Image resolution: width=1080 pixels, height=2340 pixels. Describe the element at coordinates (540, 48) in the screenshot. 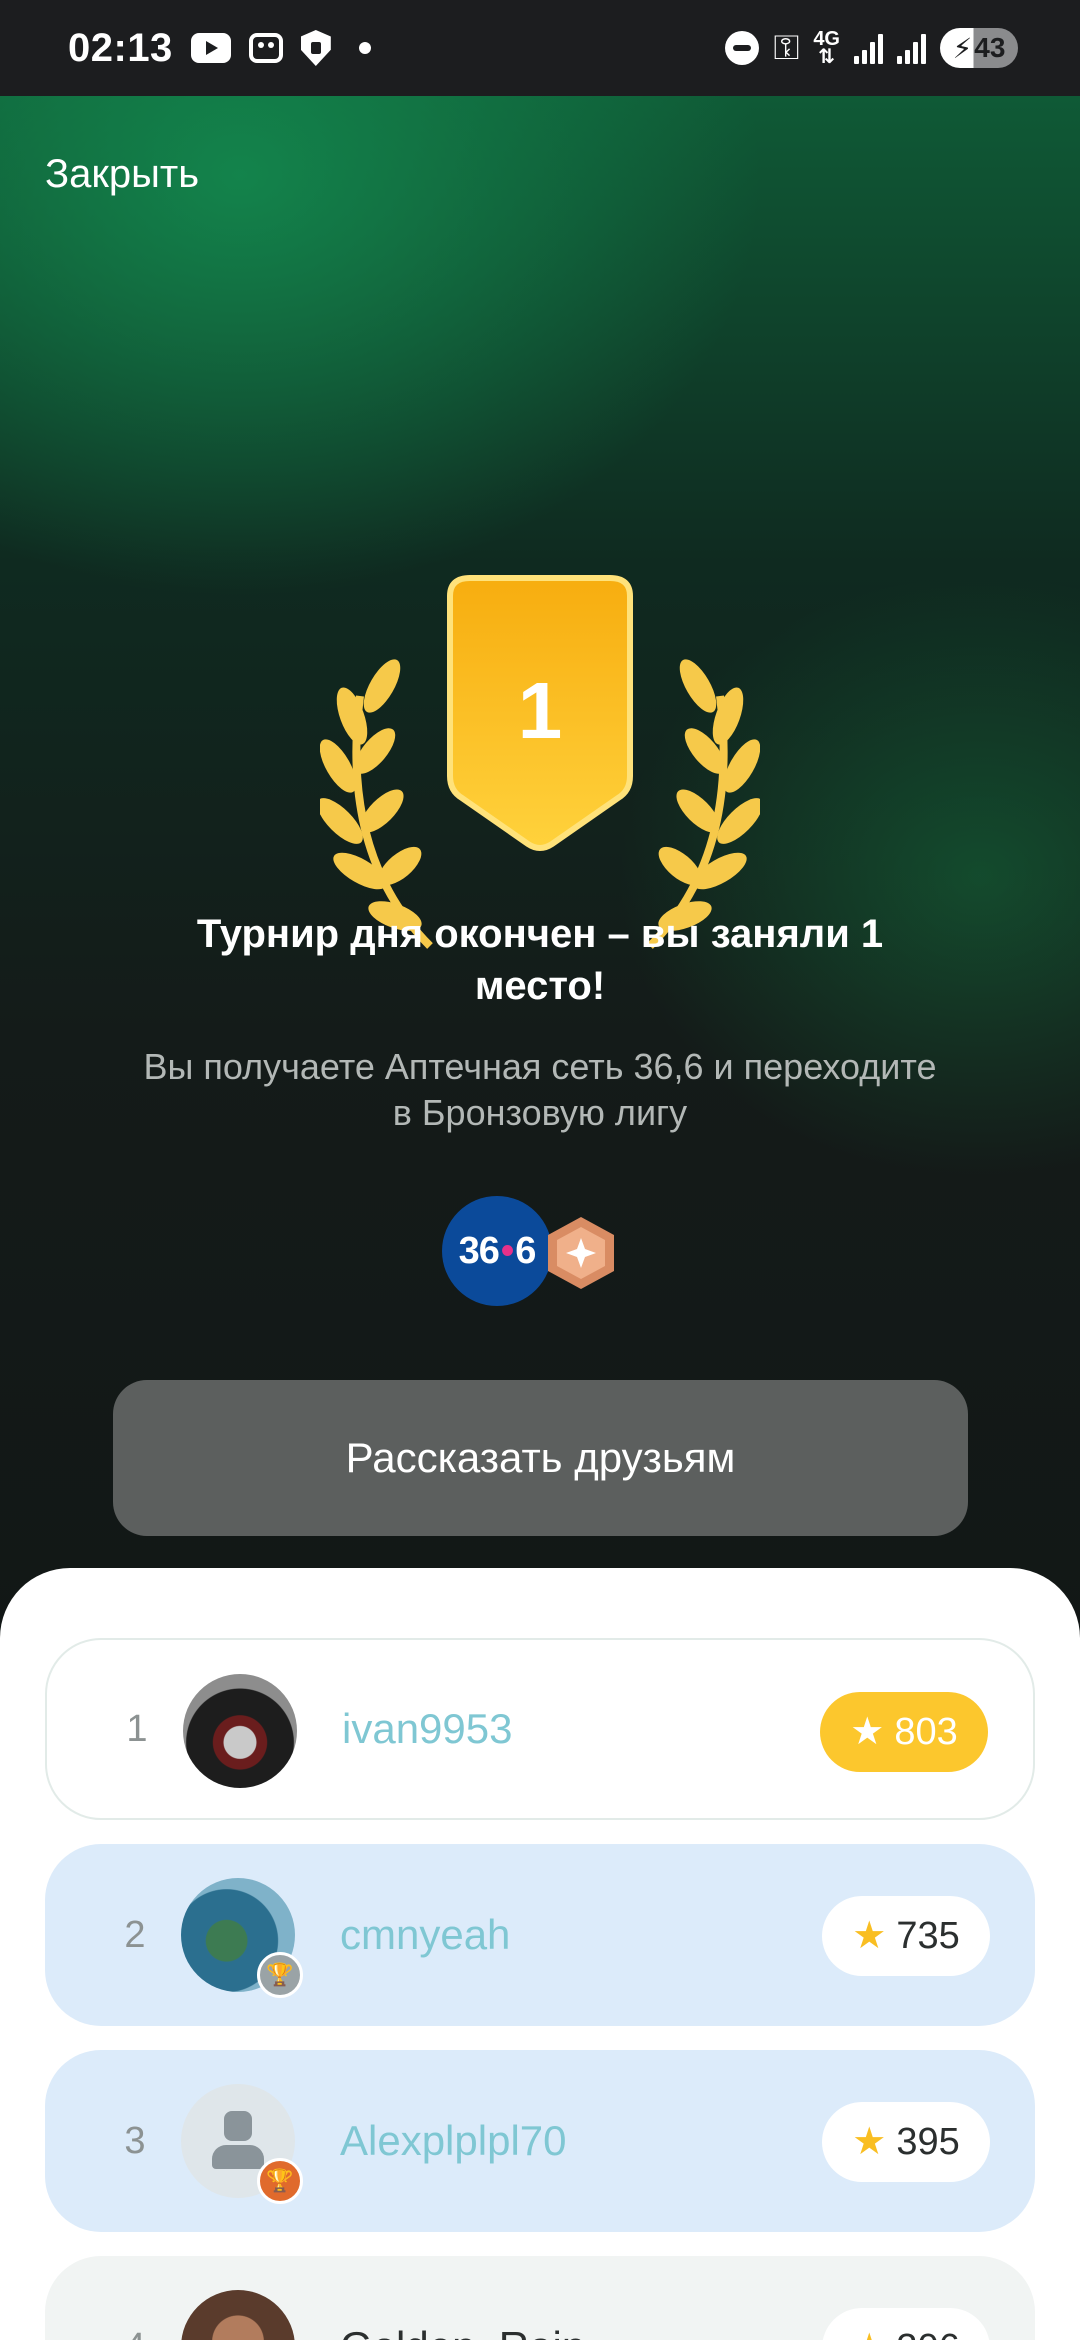

I see `status-bar: 02:13 ⚿ 4G ⇅ ⚡ 43` at that location.